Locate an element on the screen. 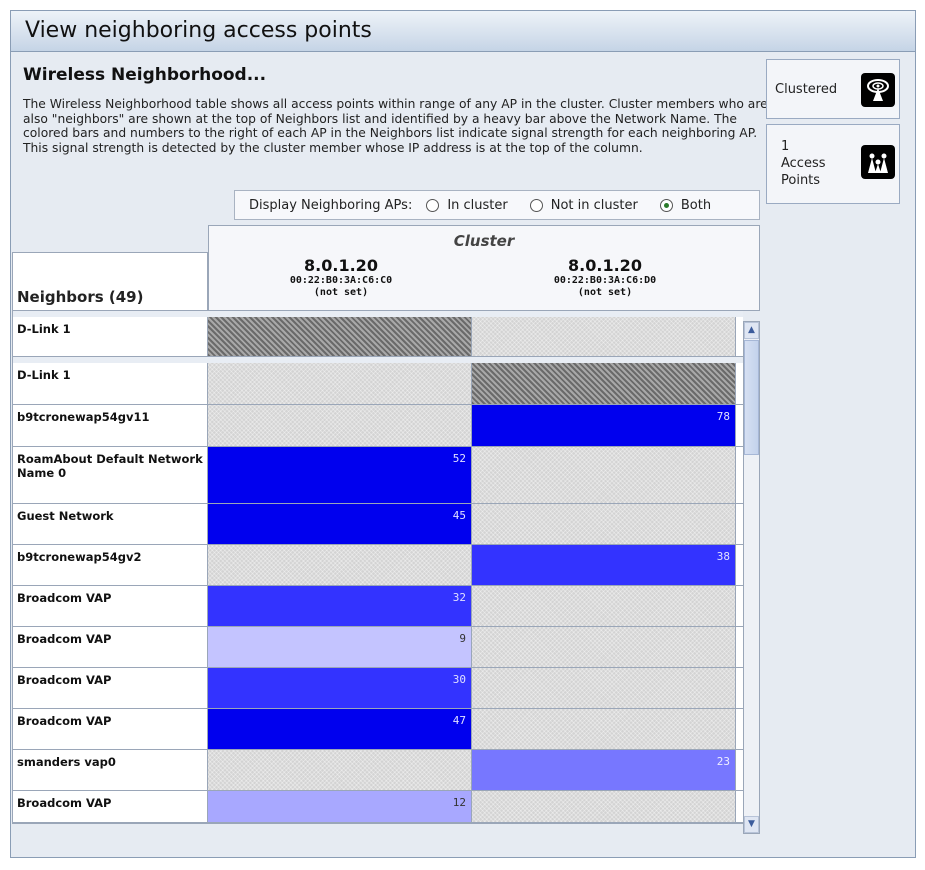 This screenshot has width=925, height=870. neighbor-name: smanders vap0 is located at coordinates (110, 770).